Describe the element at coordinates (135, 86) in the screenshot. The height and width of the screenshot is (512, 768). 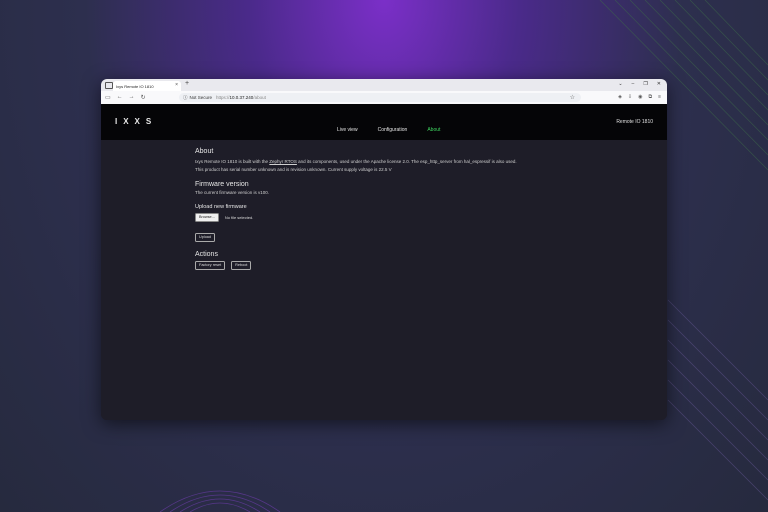
I see `tab-title: Ixys Remote IO 1810` at that location.